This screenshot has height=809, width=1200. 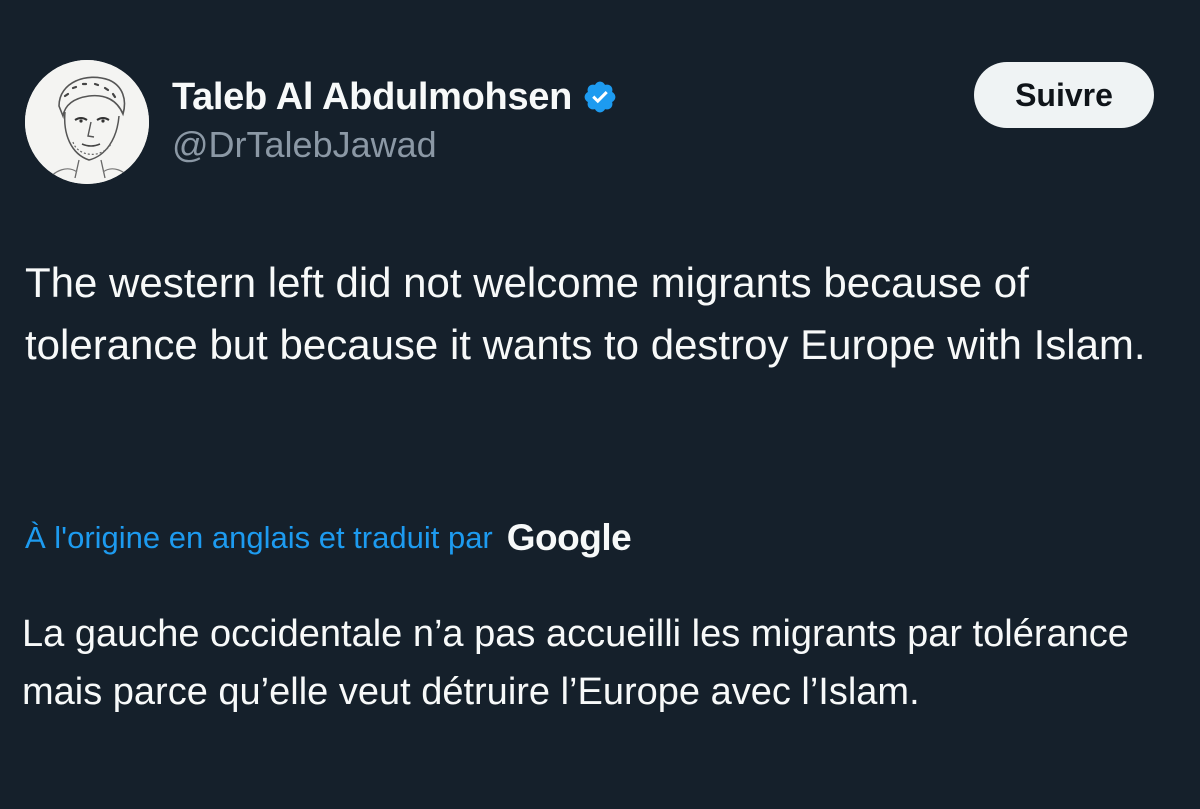 I want to click on avatar, so click(x=87, y=122).